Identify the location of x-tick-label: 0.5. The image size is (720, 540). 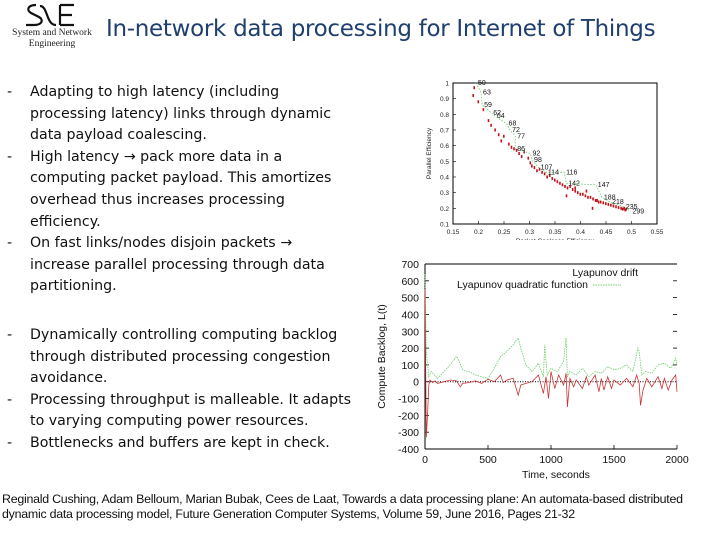
(631, 232).